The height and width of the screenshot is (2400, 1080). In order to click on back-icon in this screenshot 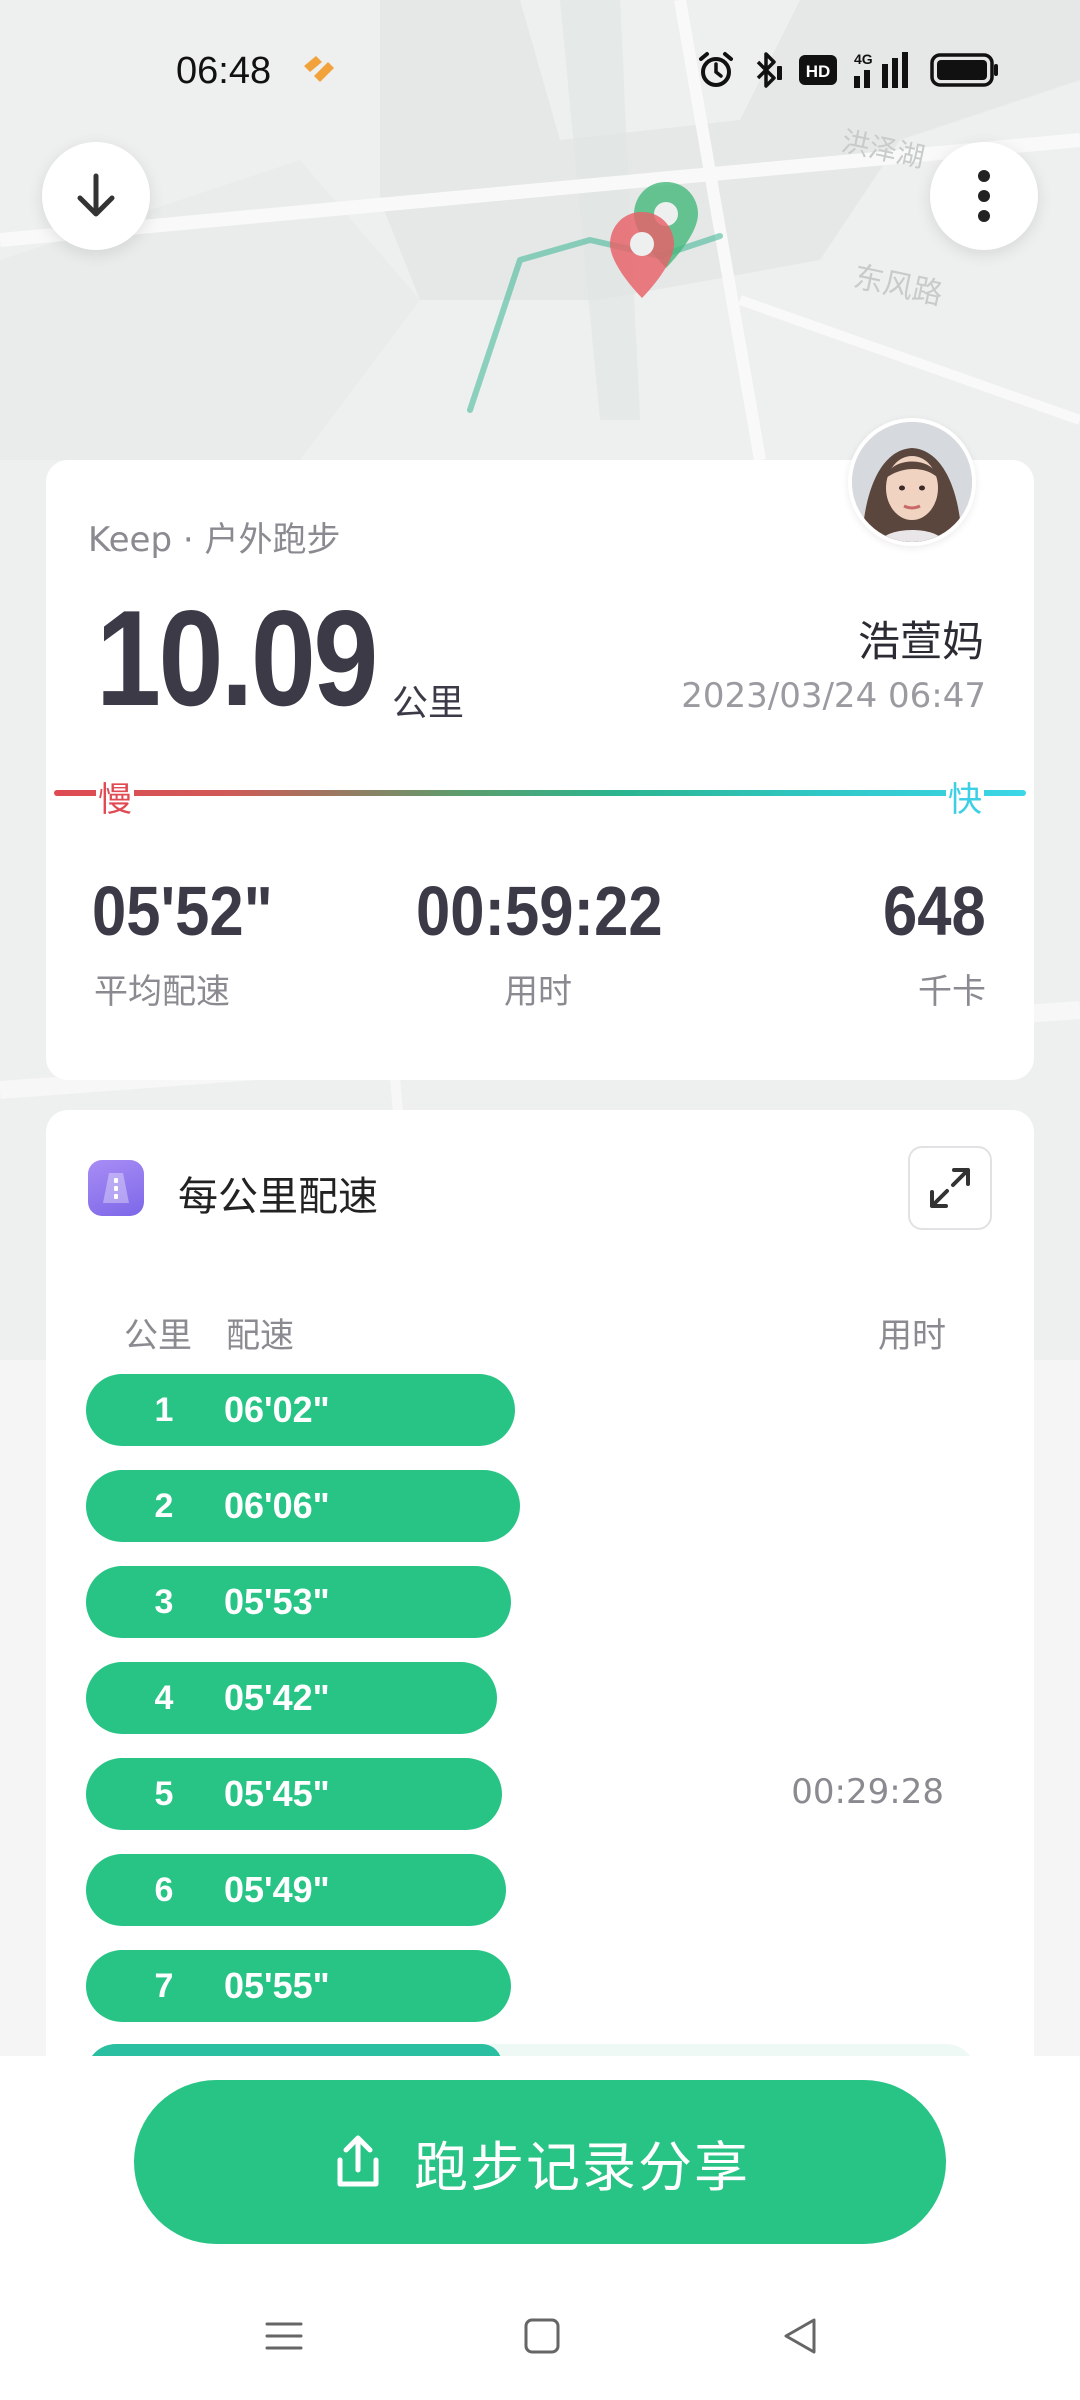, I will do `click(800, 2336)`.